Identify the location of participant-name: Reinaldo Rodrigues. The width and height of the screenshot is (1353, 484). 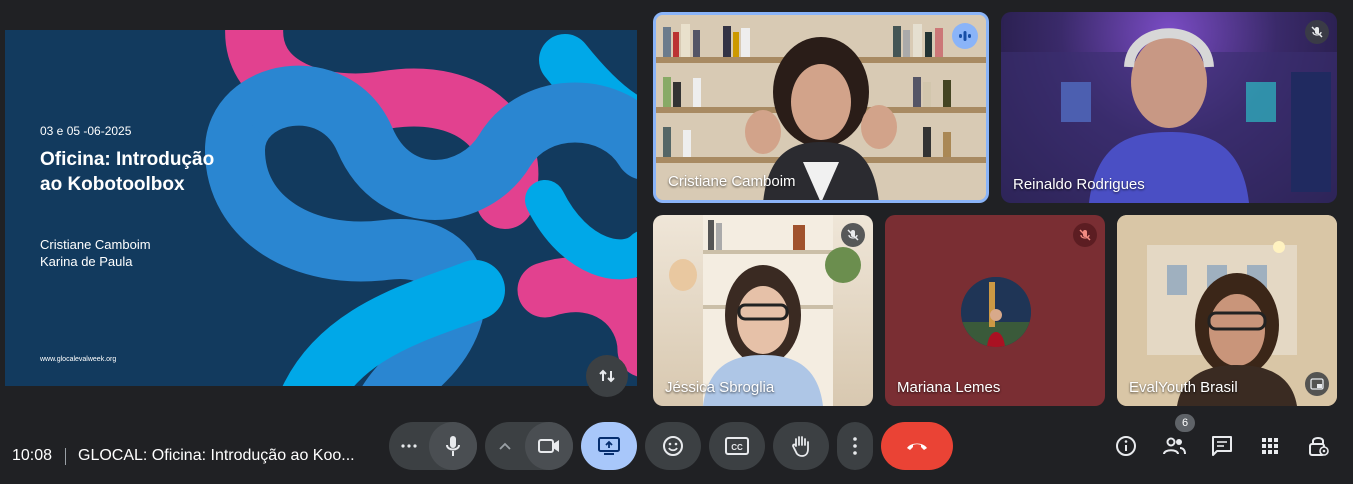
(1079, 184).